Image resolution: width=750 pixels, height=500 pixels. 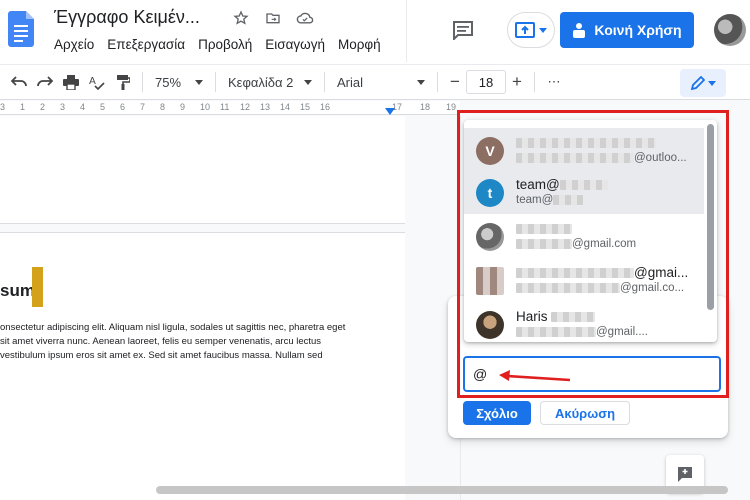 I want to click on svg-text: A, so click(x=92, y=81).